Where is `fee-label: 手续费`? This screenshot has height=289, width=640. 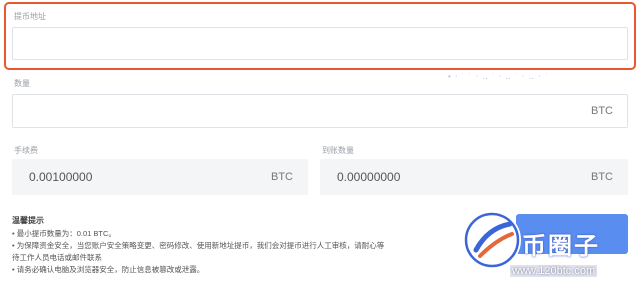 fee-label: 手续费 is located at coordinates (26, 150).